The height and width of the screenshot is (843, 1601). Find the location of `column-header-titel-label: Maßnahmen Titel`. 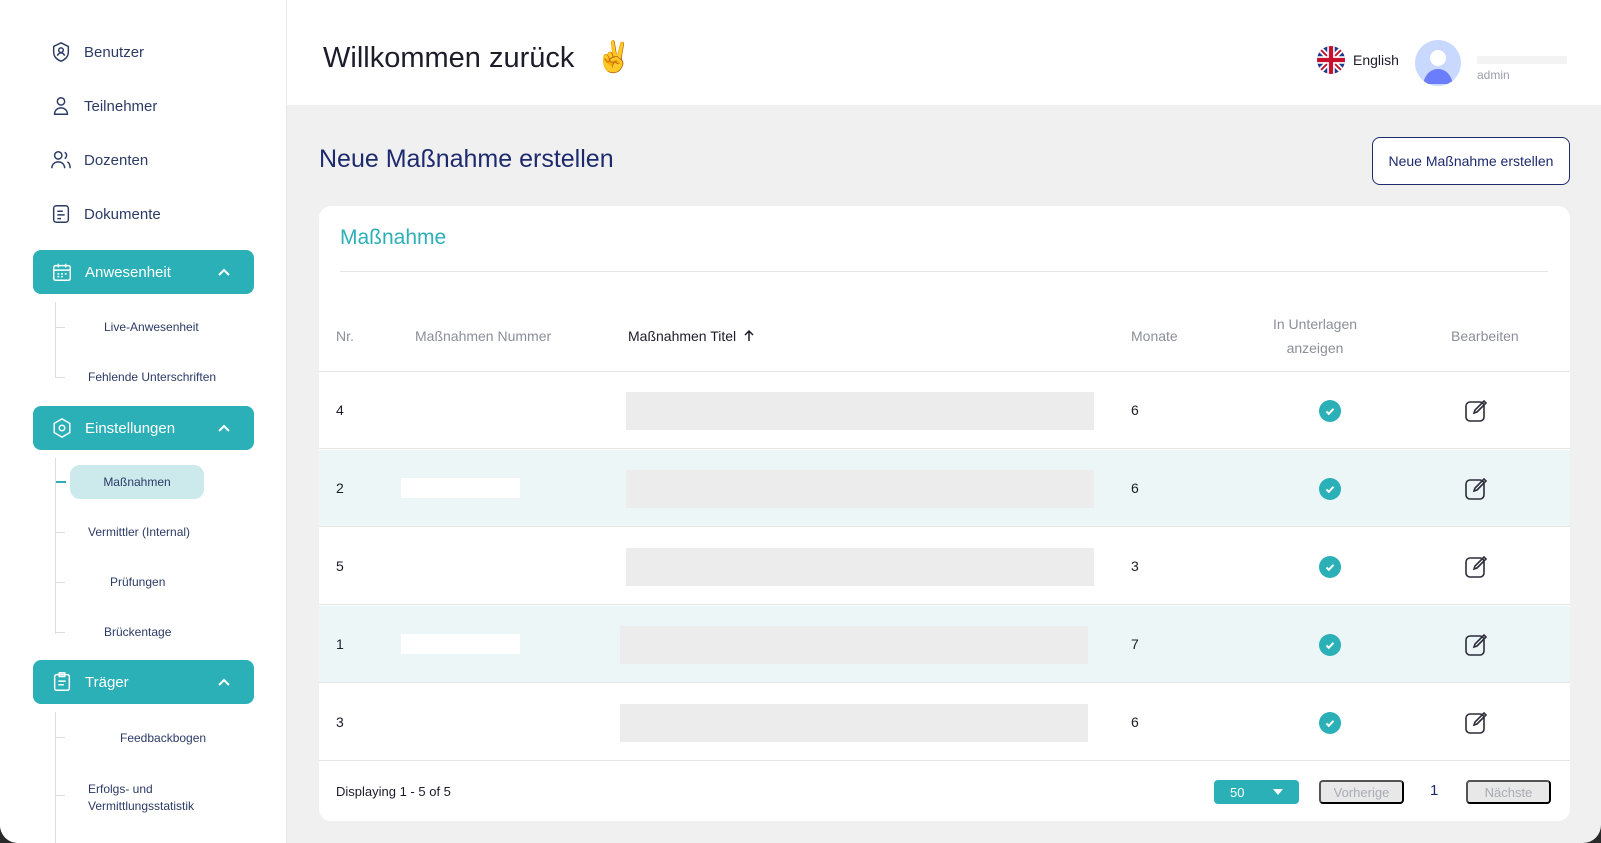

column-header-titel-label: Maßnahmen Titel is located at coordinates (682, 336).